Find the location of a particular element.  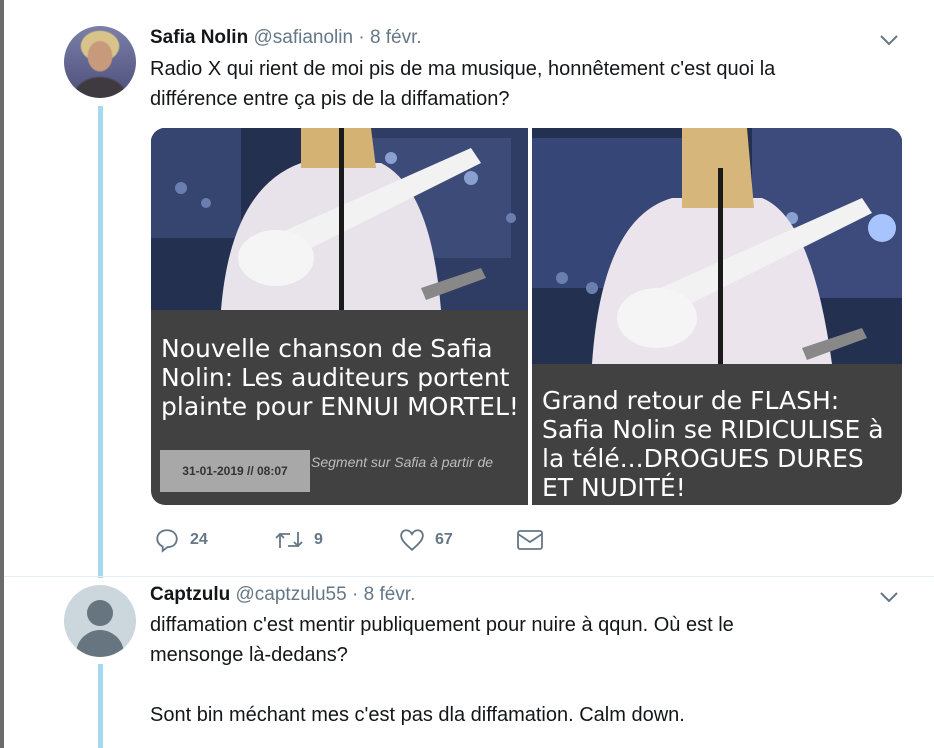

default-avatar-body is located at coordinates (100, 643).